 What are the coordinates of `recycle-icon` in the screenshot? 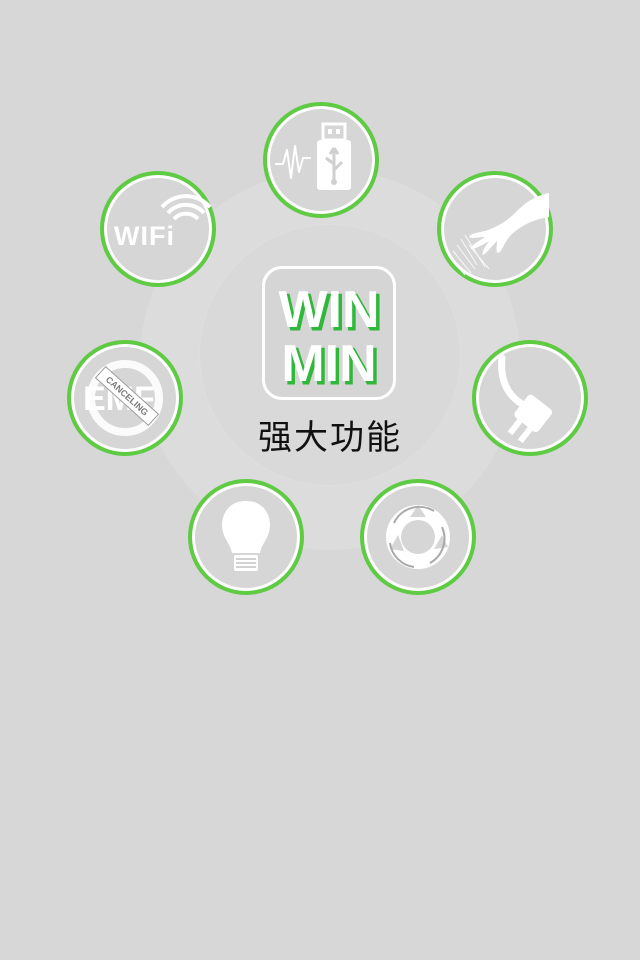 It's located at (418, 537).